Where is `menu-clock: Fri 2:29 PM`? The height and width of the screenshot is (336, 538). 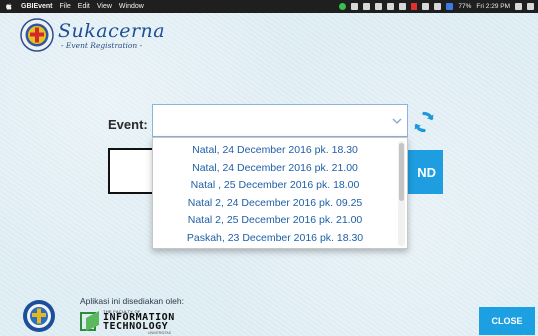
menu-clock: Fri 2:29 PM is located at coordinates (493, 6).